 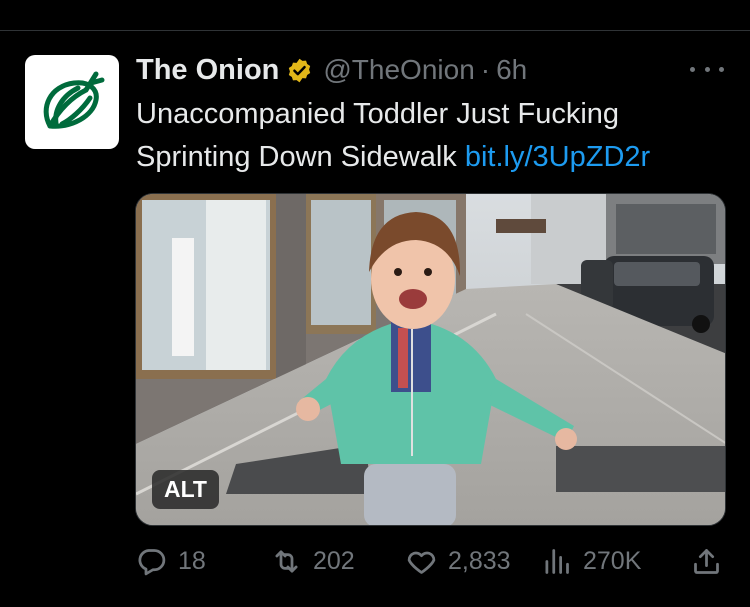 I want to click on share-button, so click(x=706, y=561).